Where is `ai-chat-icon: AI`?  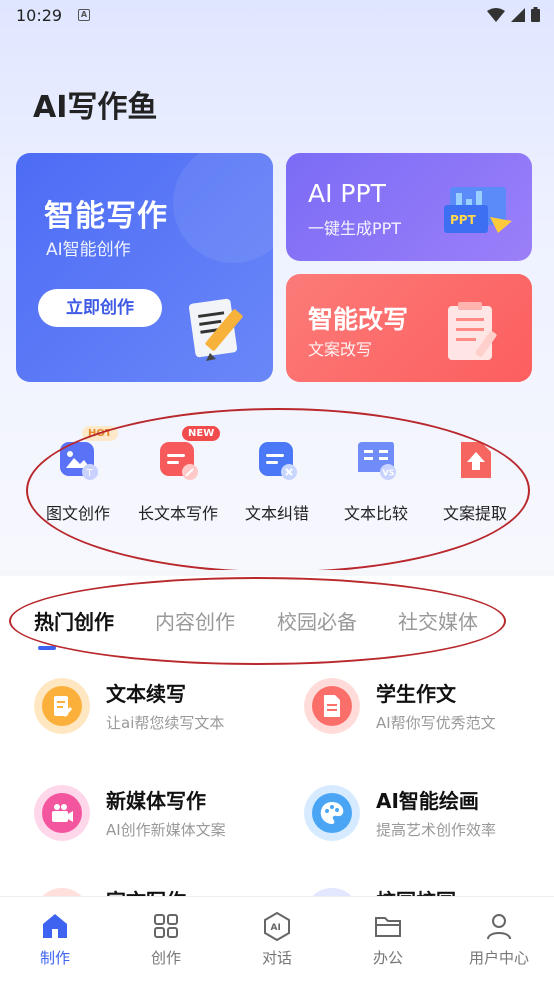
ai-chat-icon: AI is located at coordinates (277, 926).